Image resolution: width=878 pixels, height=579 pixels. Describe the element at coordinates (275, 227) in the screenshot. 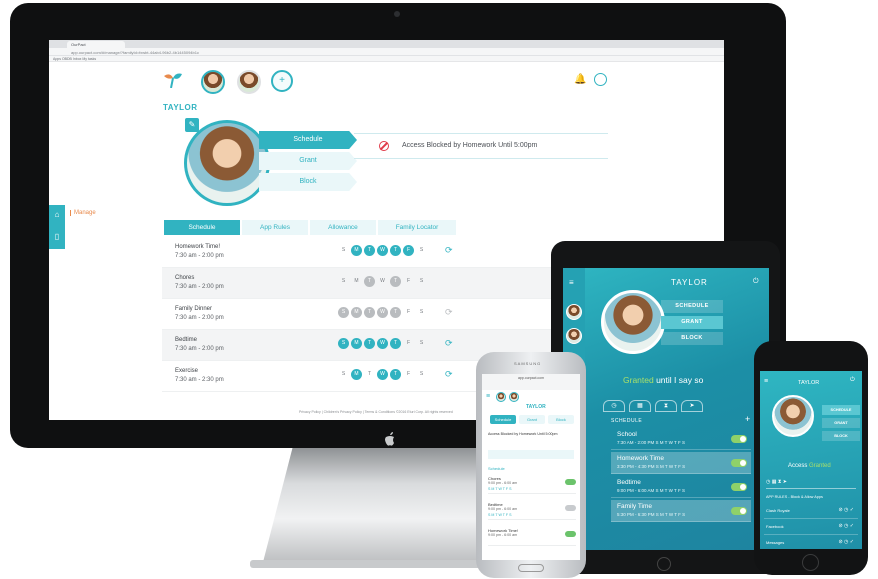

I see `tab-app-rules: App Rules` at that location.